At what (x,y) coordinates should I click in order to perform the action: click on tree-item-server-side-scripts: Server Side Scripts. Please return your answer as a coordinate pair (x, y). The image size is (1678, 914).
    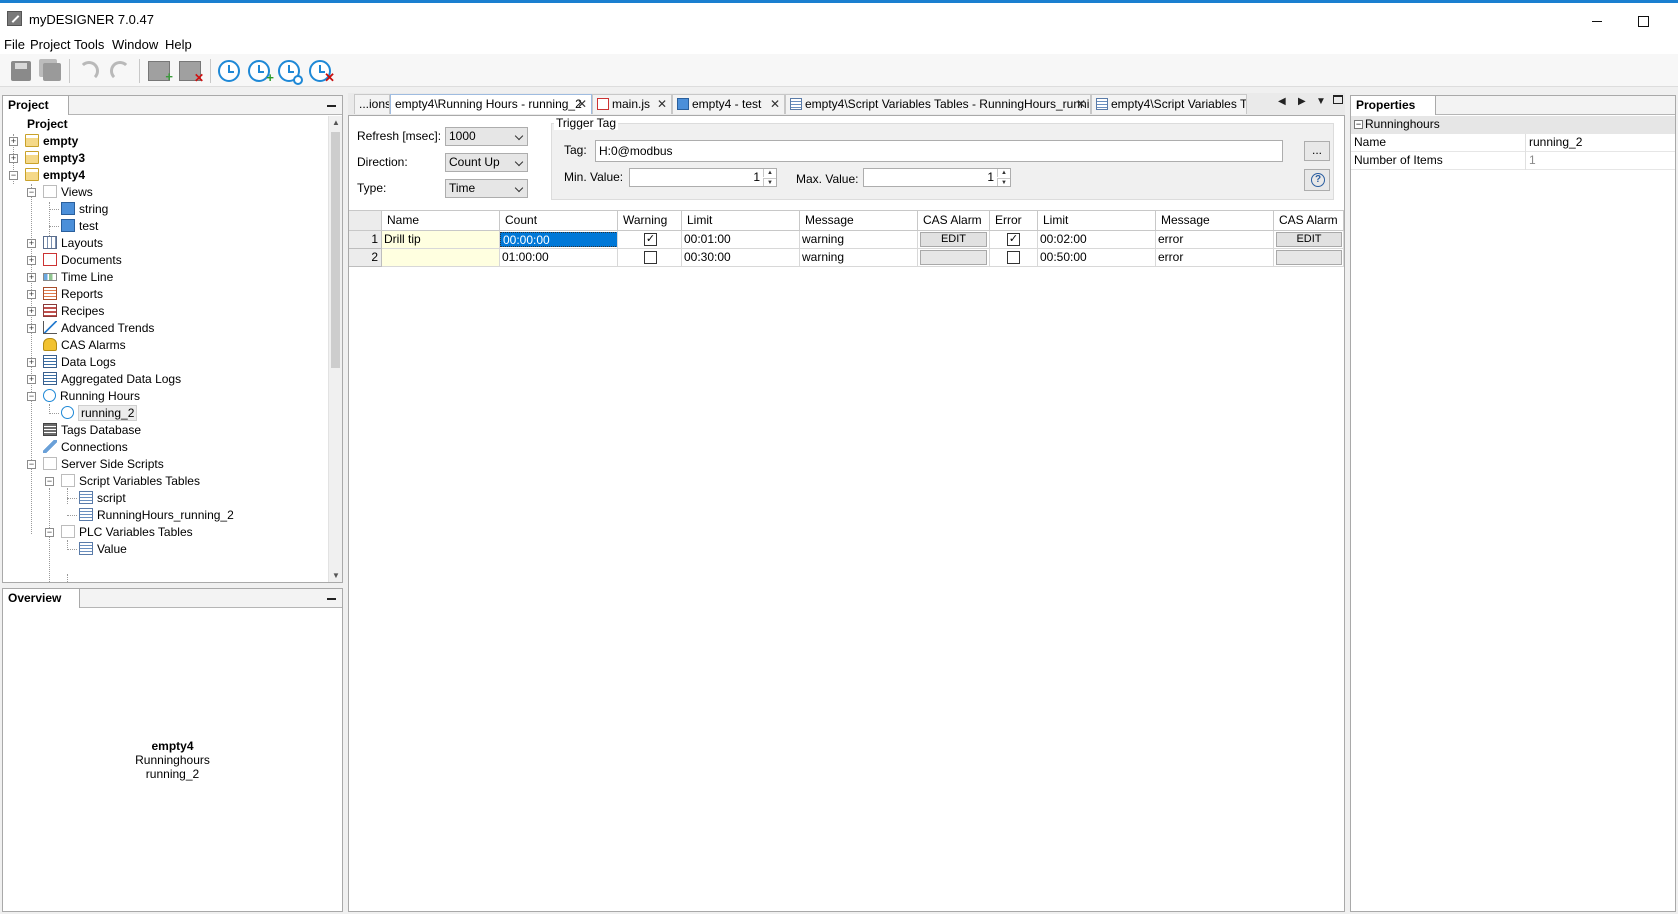
    Looking at the image, I should click on (103, 464).